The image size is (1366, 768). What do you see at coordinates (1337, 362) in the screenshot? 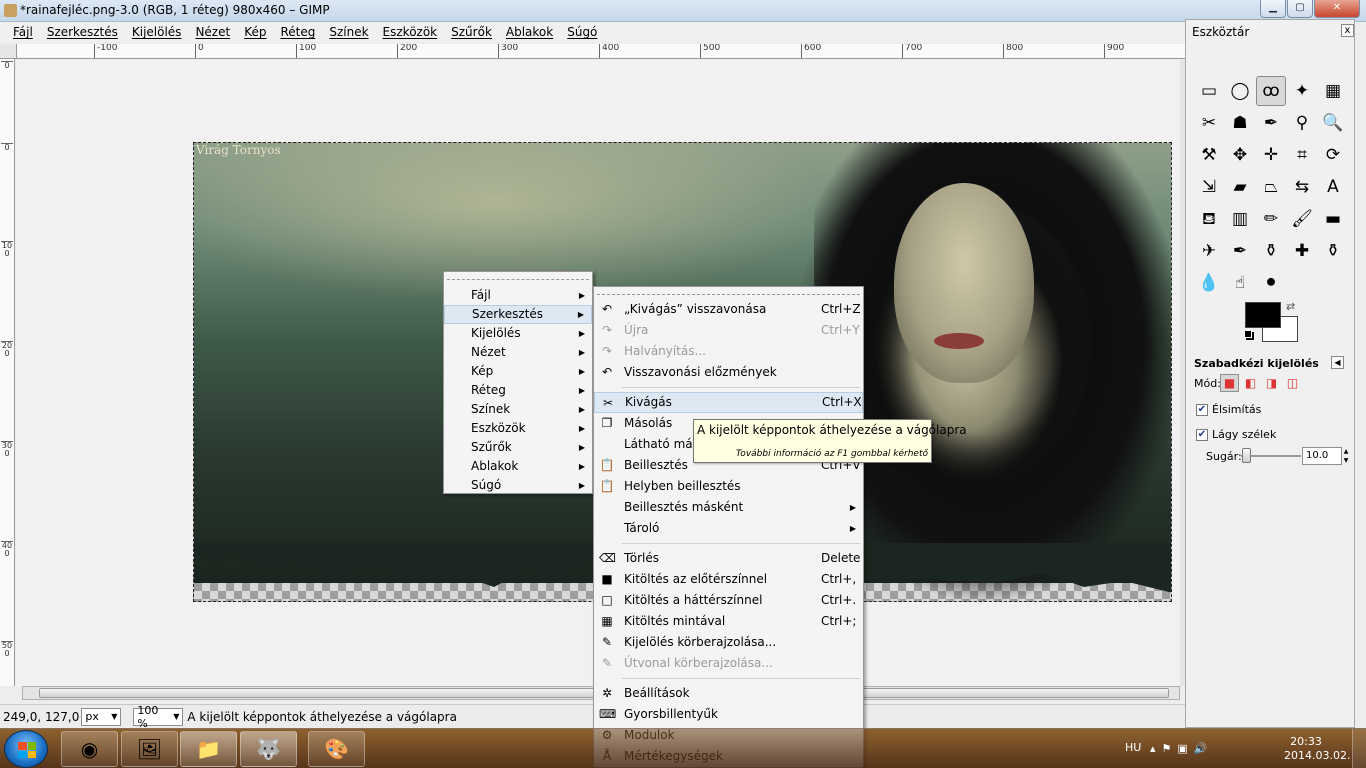
I see `tool-options-menu-button: ◀` at bounding box center [1337, 362].